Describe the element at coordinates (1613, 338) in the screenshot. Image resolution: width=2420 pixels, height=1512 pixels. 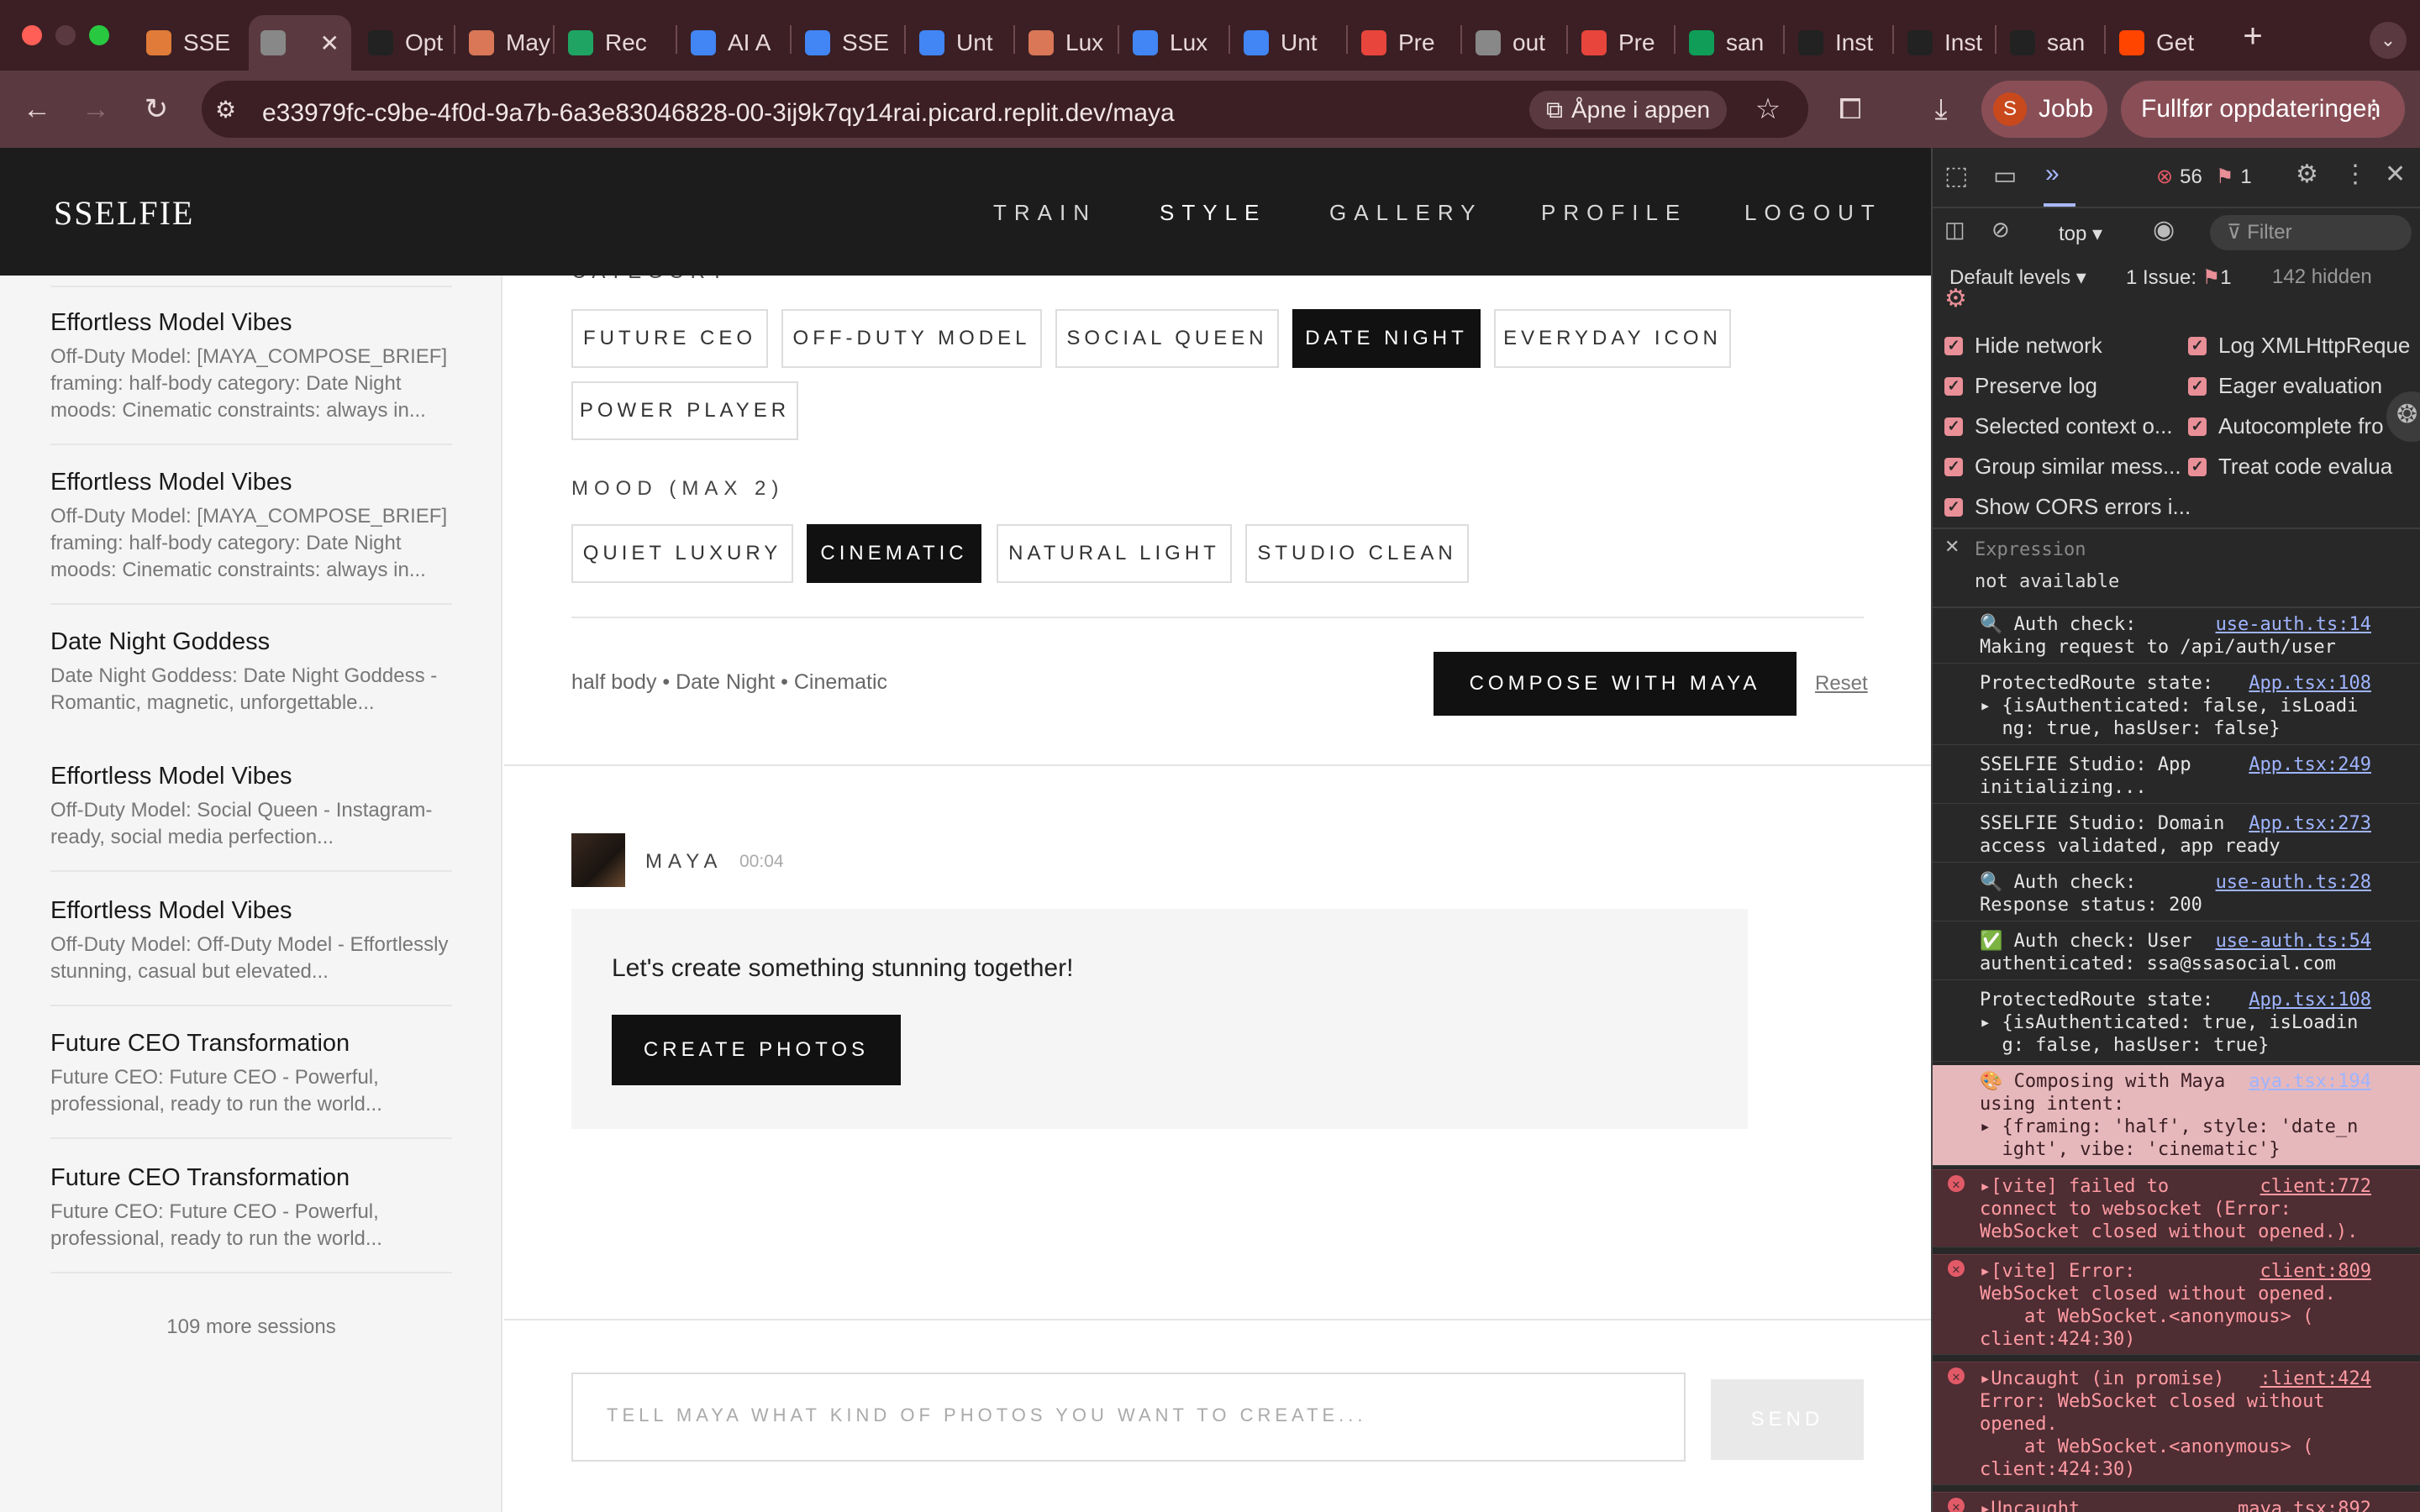
I see `category-chip: EVERYDAY ICON` at that location.